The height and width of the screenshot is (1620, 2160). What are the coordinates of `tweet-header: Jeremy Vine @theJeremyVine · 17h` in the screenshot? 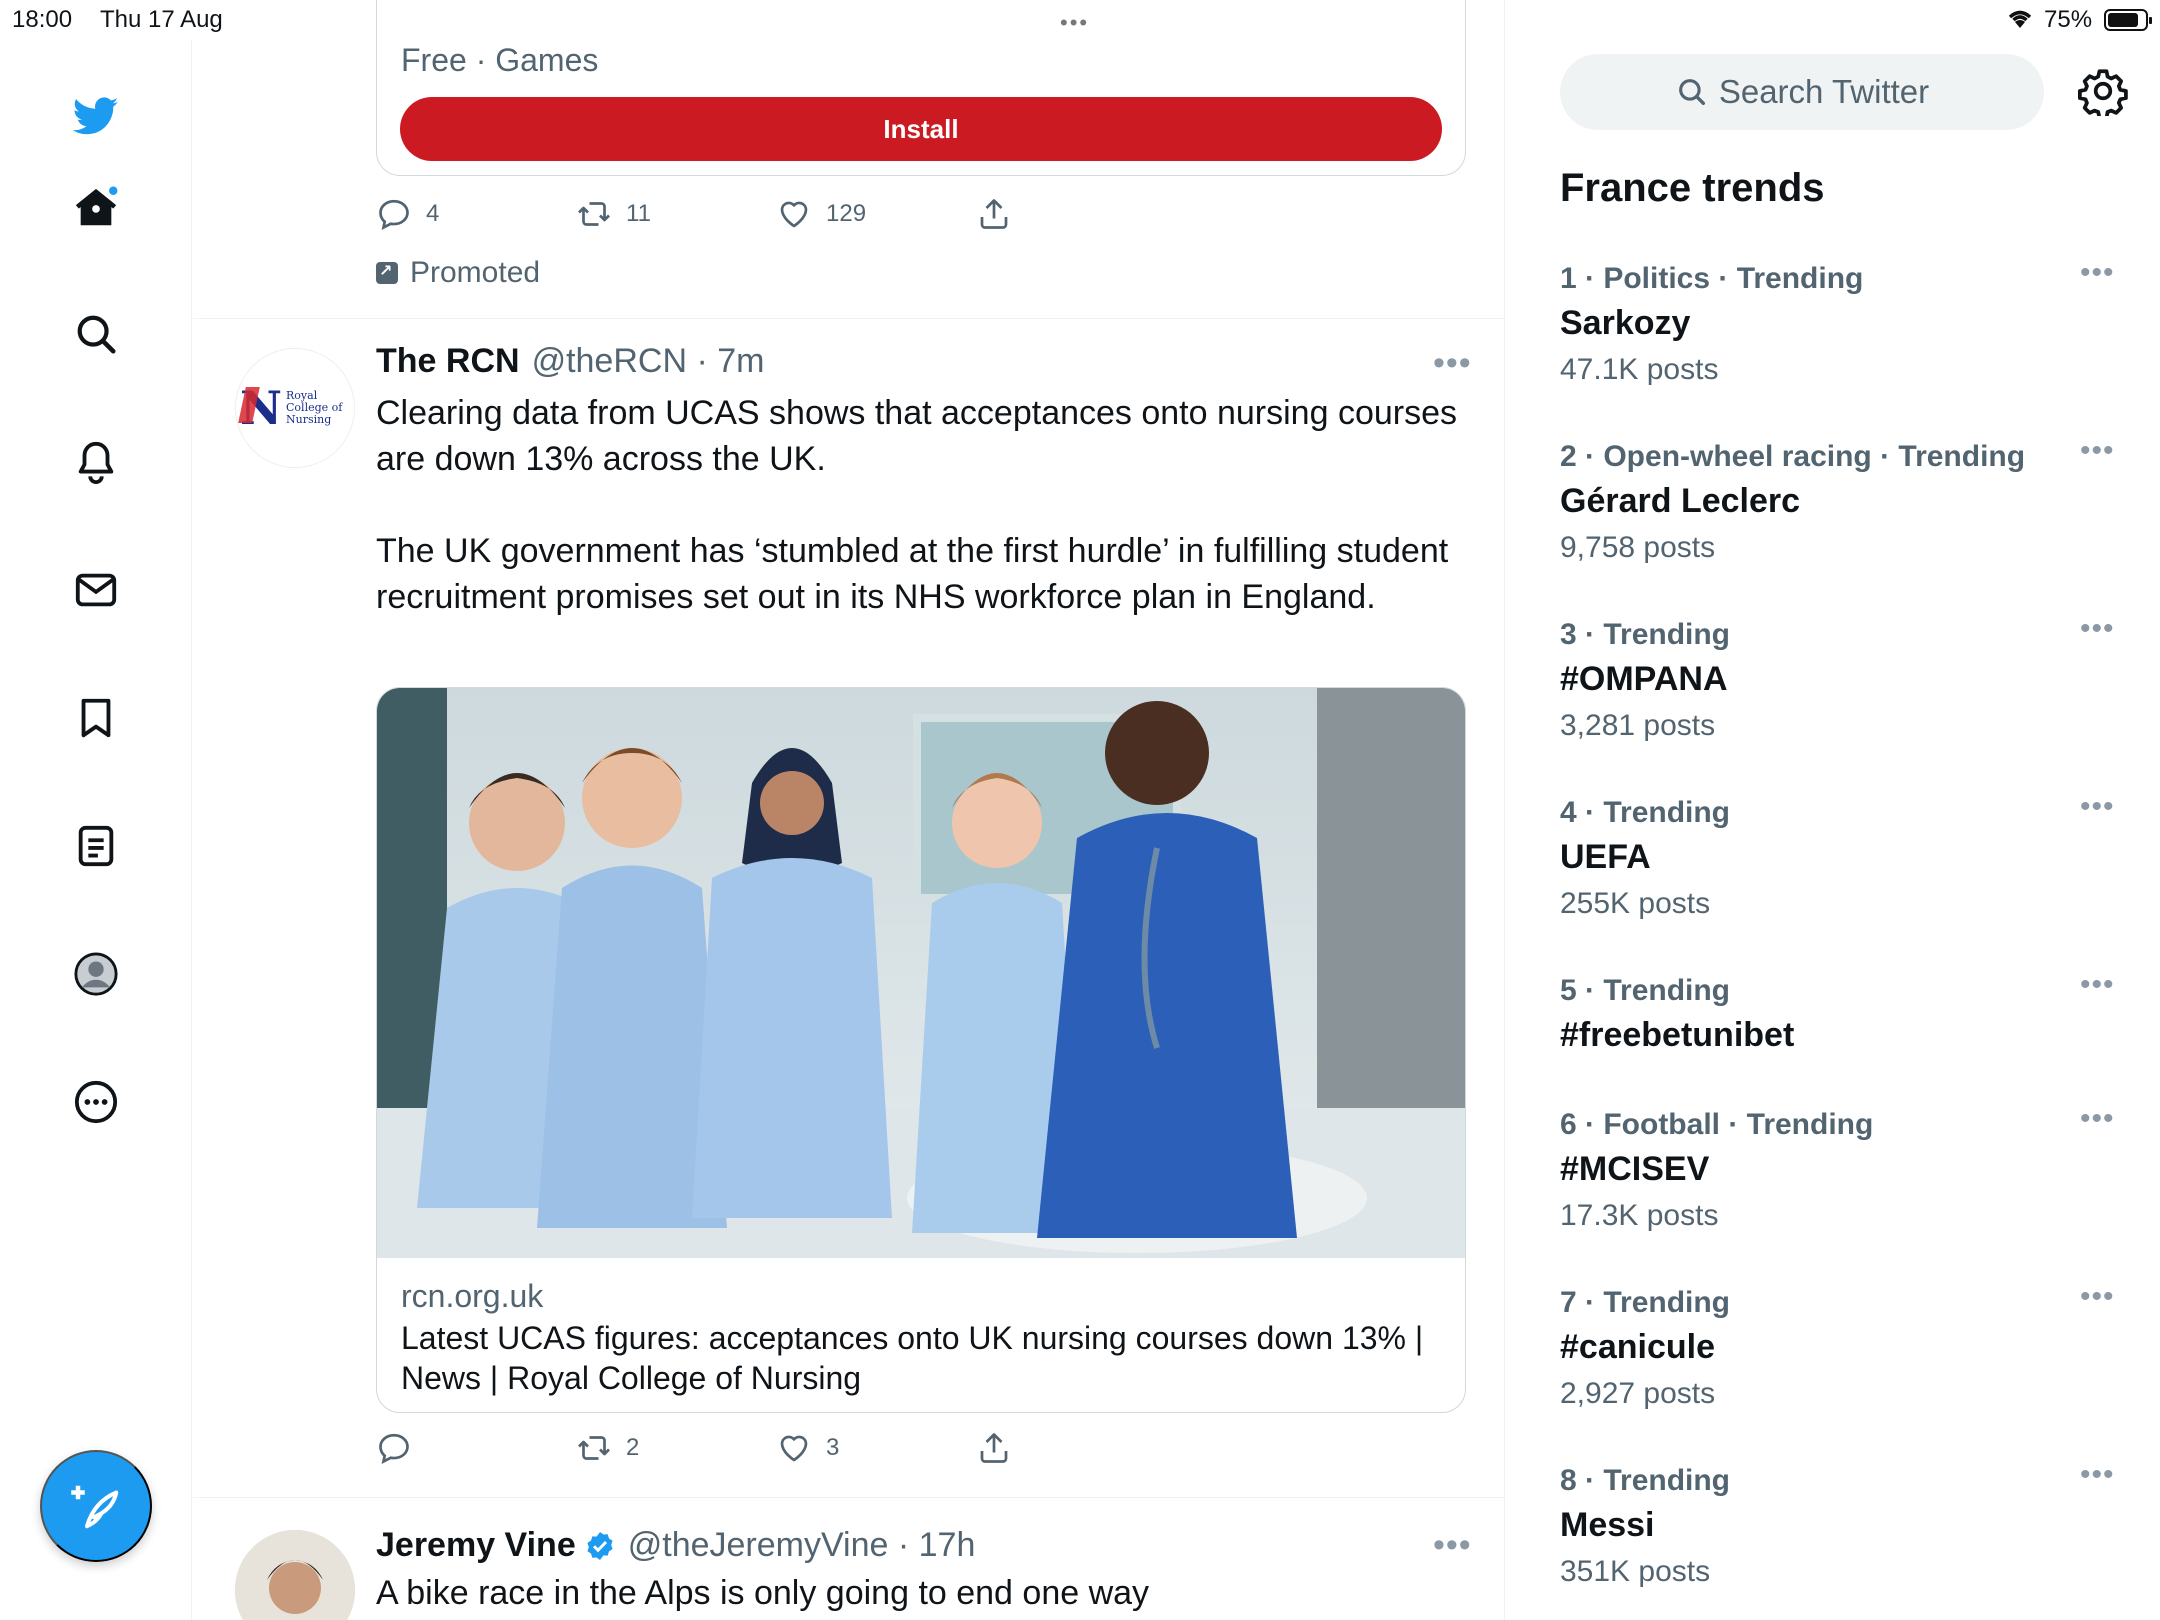 It's located at (675, 1545).